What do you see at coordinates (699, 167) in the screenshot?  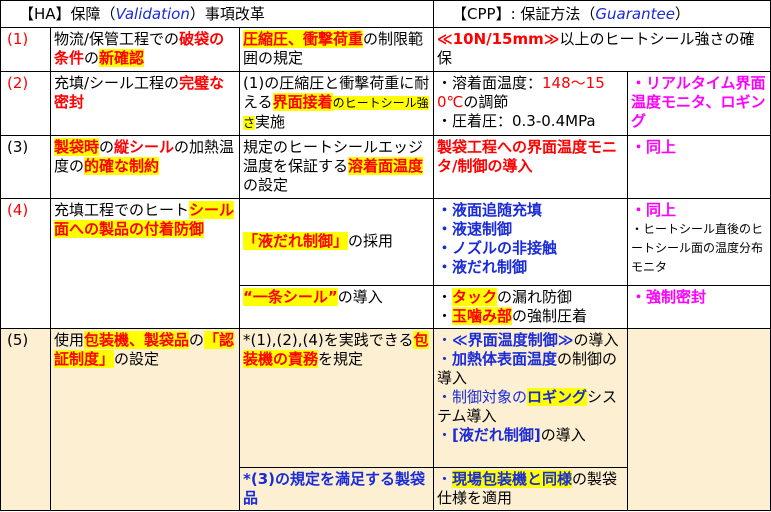 I see `cpp-monitor: ・同上` at bounding box center [699, 167].